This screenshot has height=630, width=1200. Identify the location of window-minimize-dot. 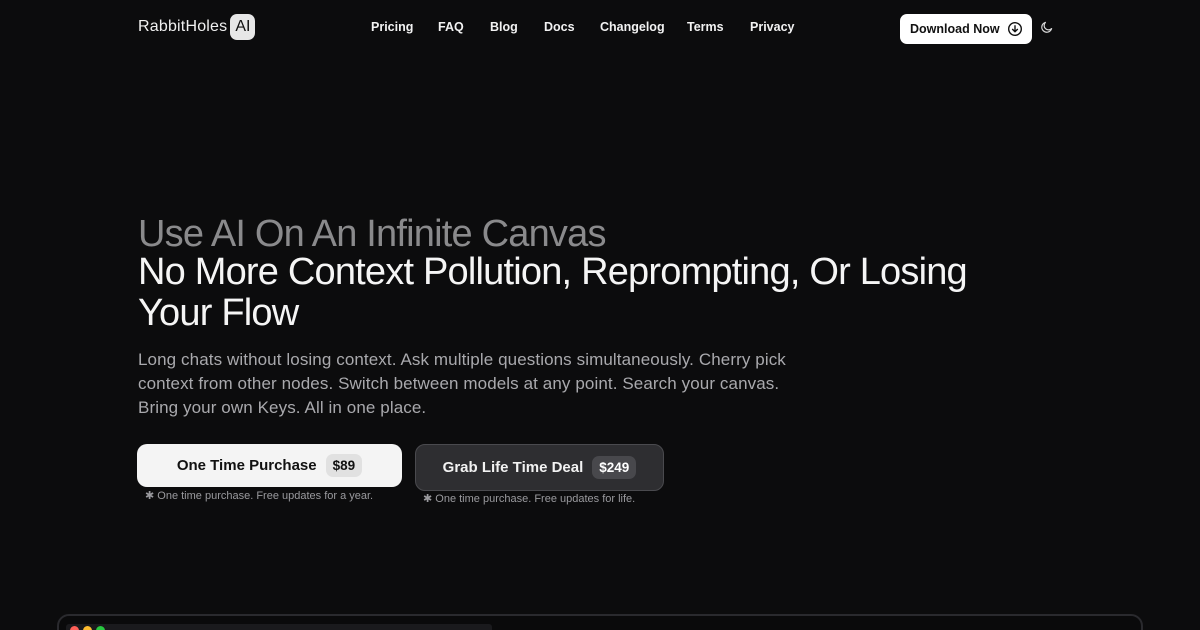
(87, 628).